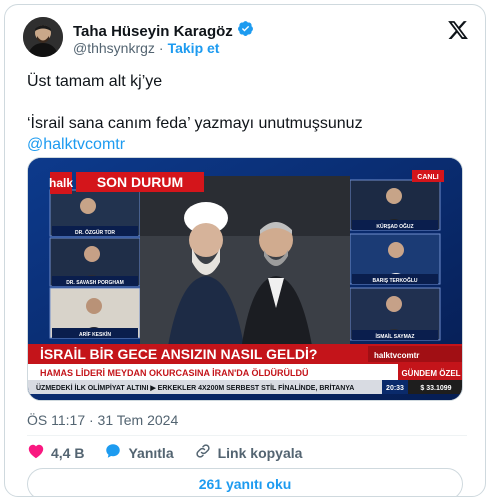  I want to click on mention-link: @halktvcomtr, so click(247, 144).